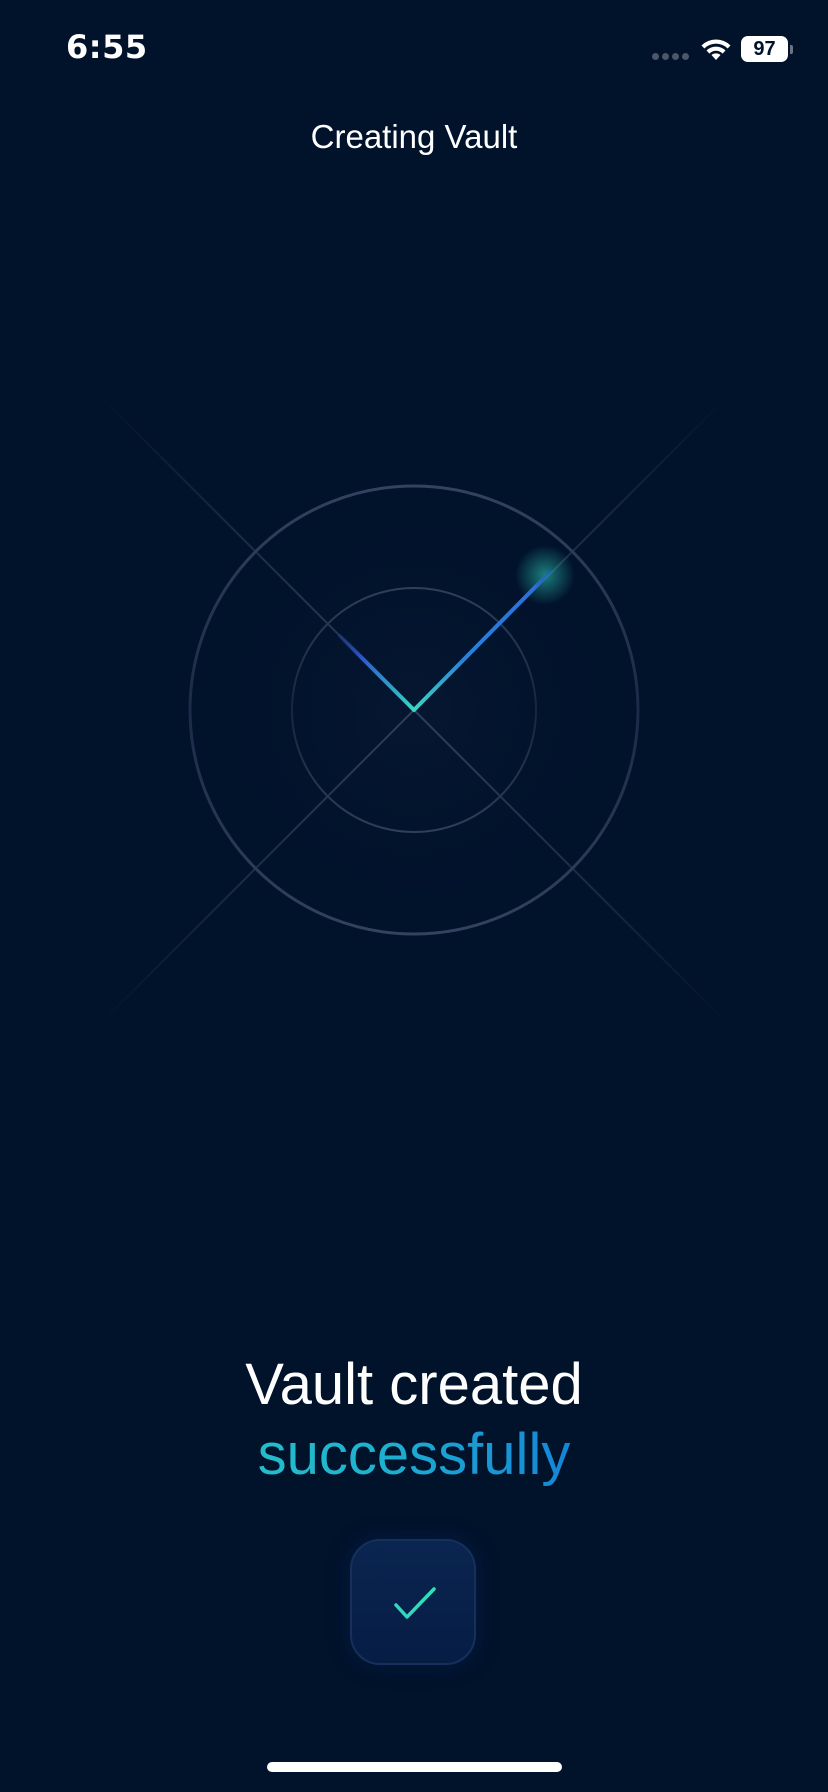  Describe the element at coordinates (414, 50) in the screenshot. I see `status-bar: 6:55 97` at that location.